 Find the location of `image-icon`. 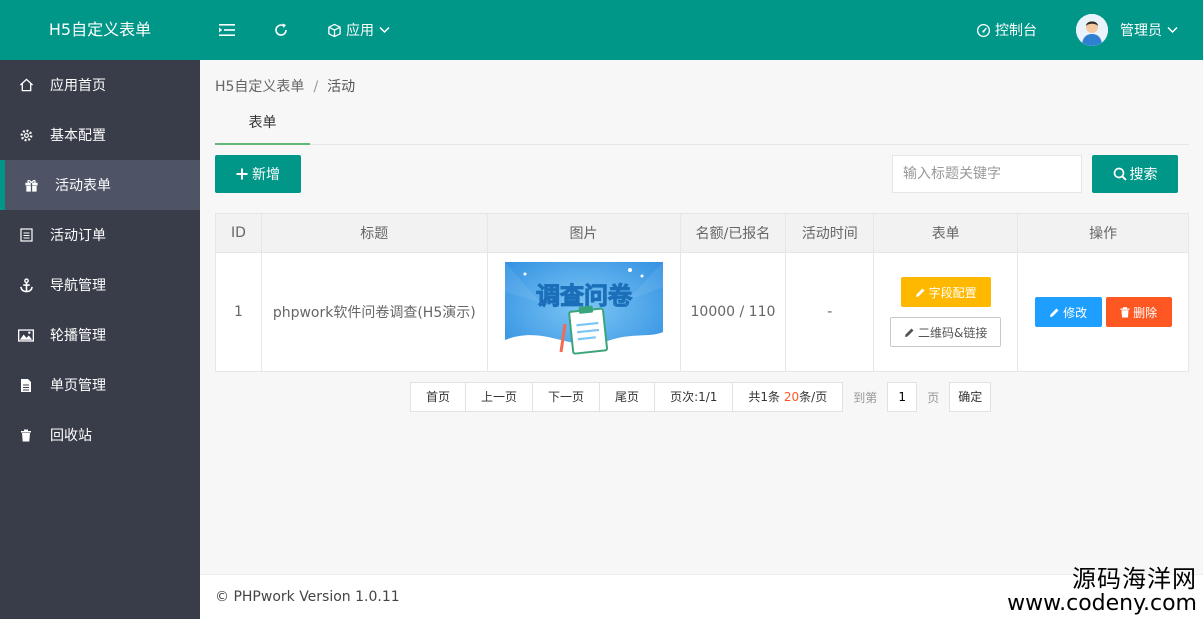

image-icon is located at coordinates (26, 335).